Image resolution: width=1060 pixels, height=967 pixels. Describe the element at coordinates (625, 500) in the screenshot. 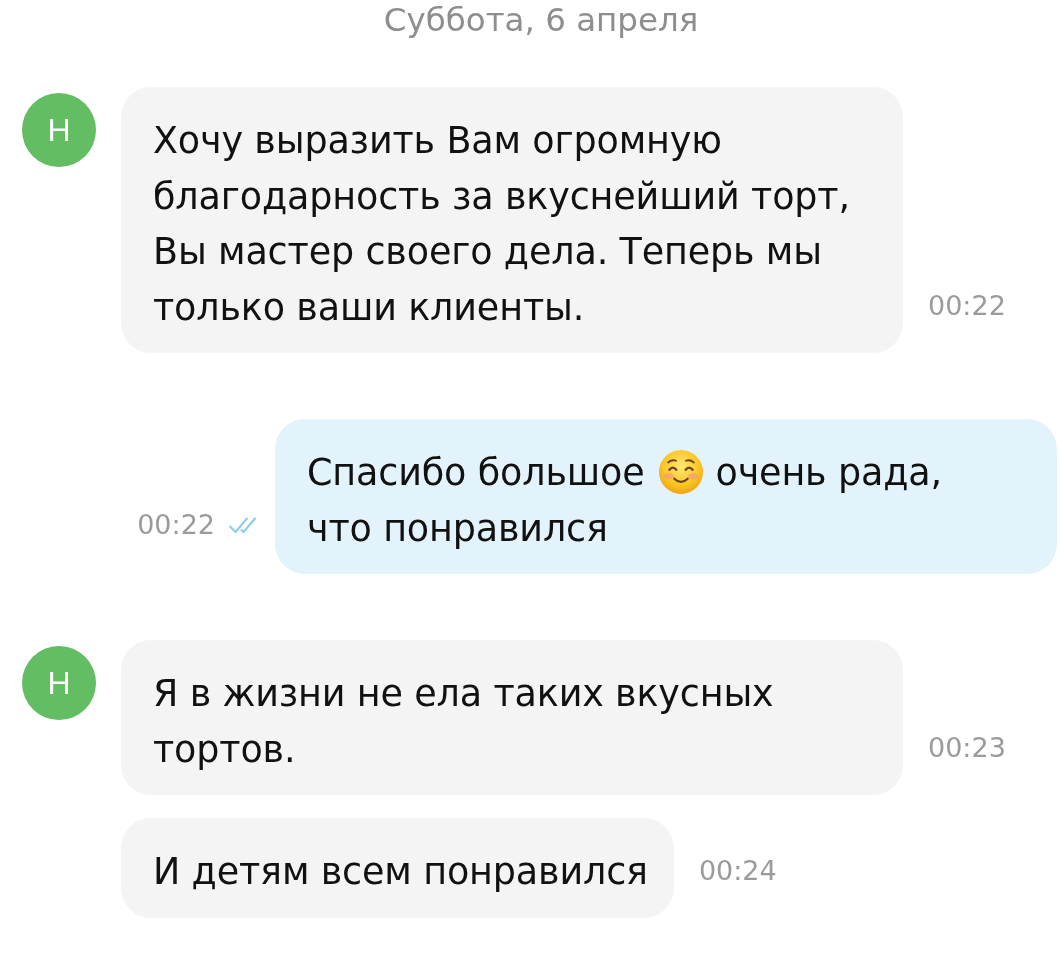

I see `message-text: Спасибо большое очень рада, что понравился` at that location.